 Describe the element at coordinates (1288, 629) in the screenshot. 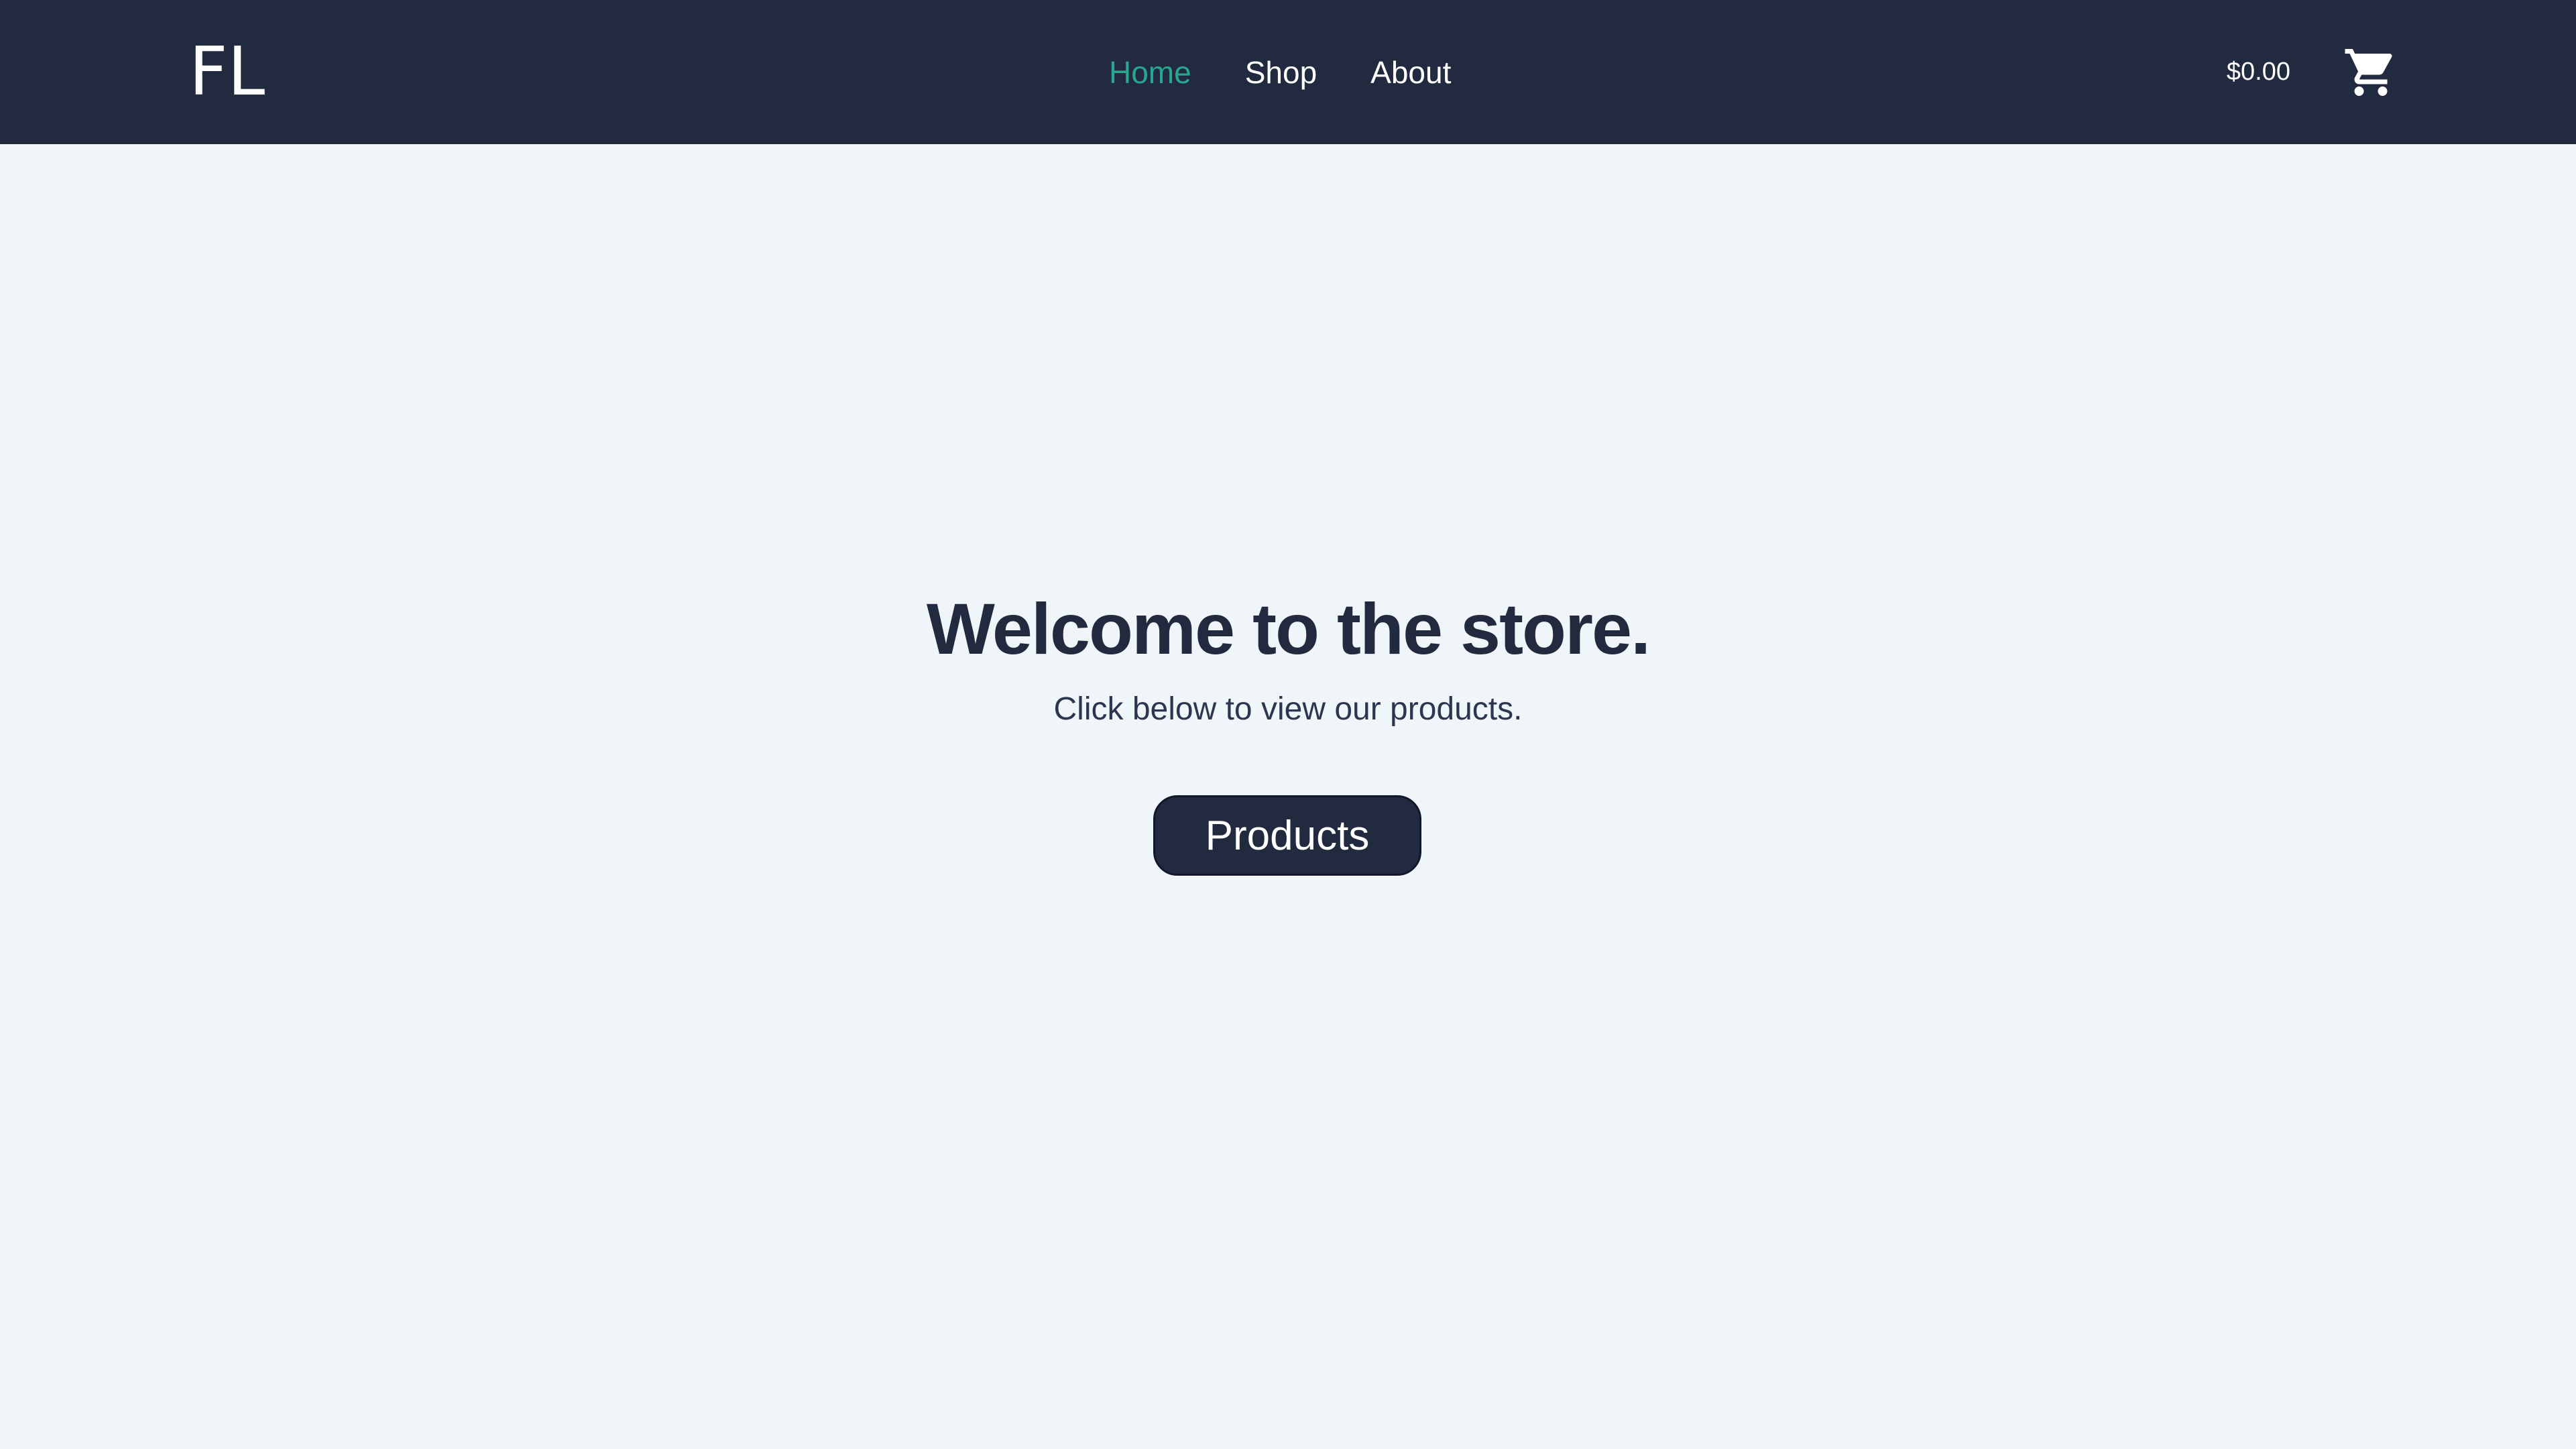

I see `hero-title: Welcome to the store.` at that location.